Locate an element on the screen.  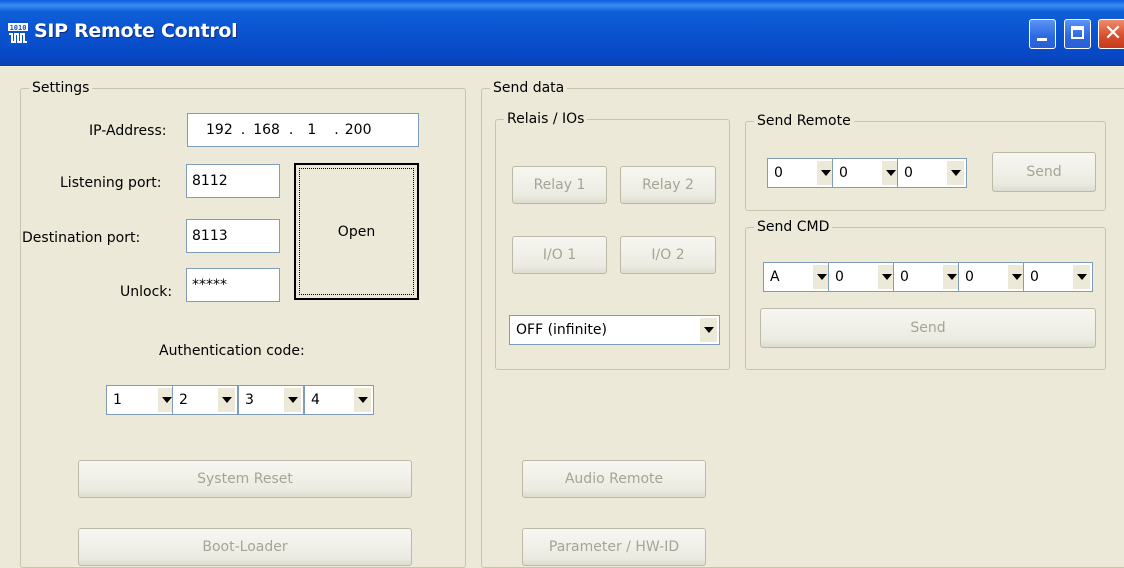
unlock-label: Unlock: is located at coordinates (146, 292).